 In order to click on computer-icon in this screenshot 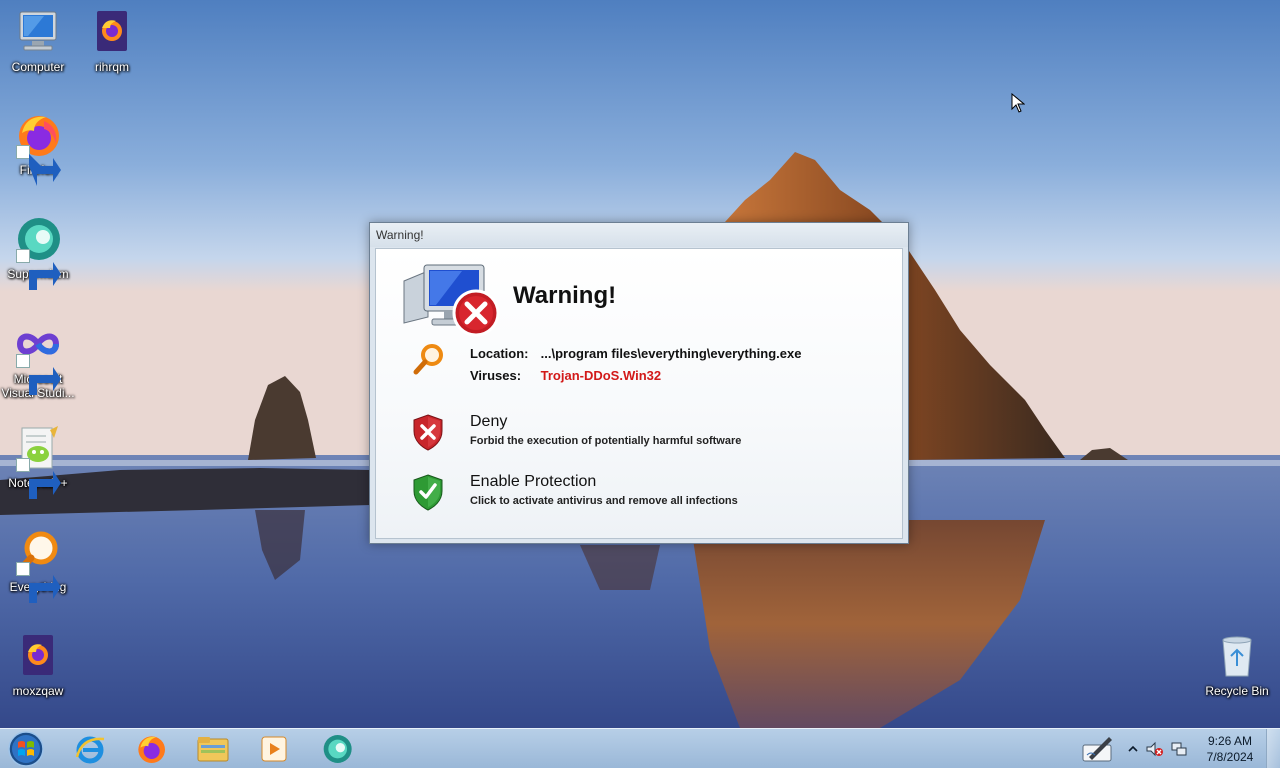, I will do `click(38, 31)`.